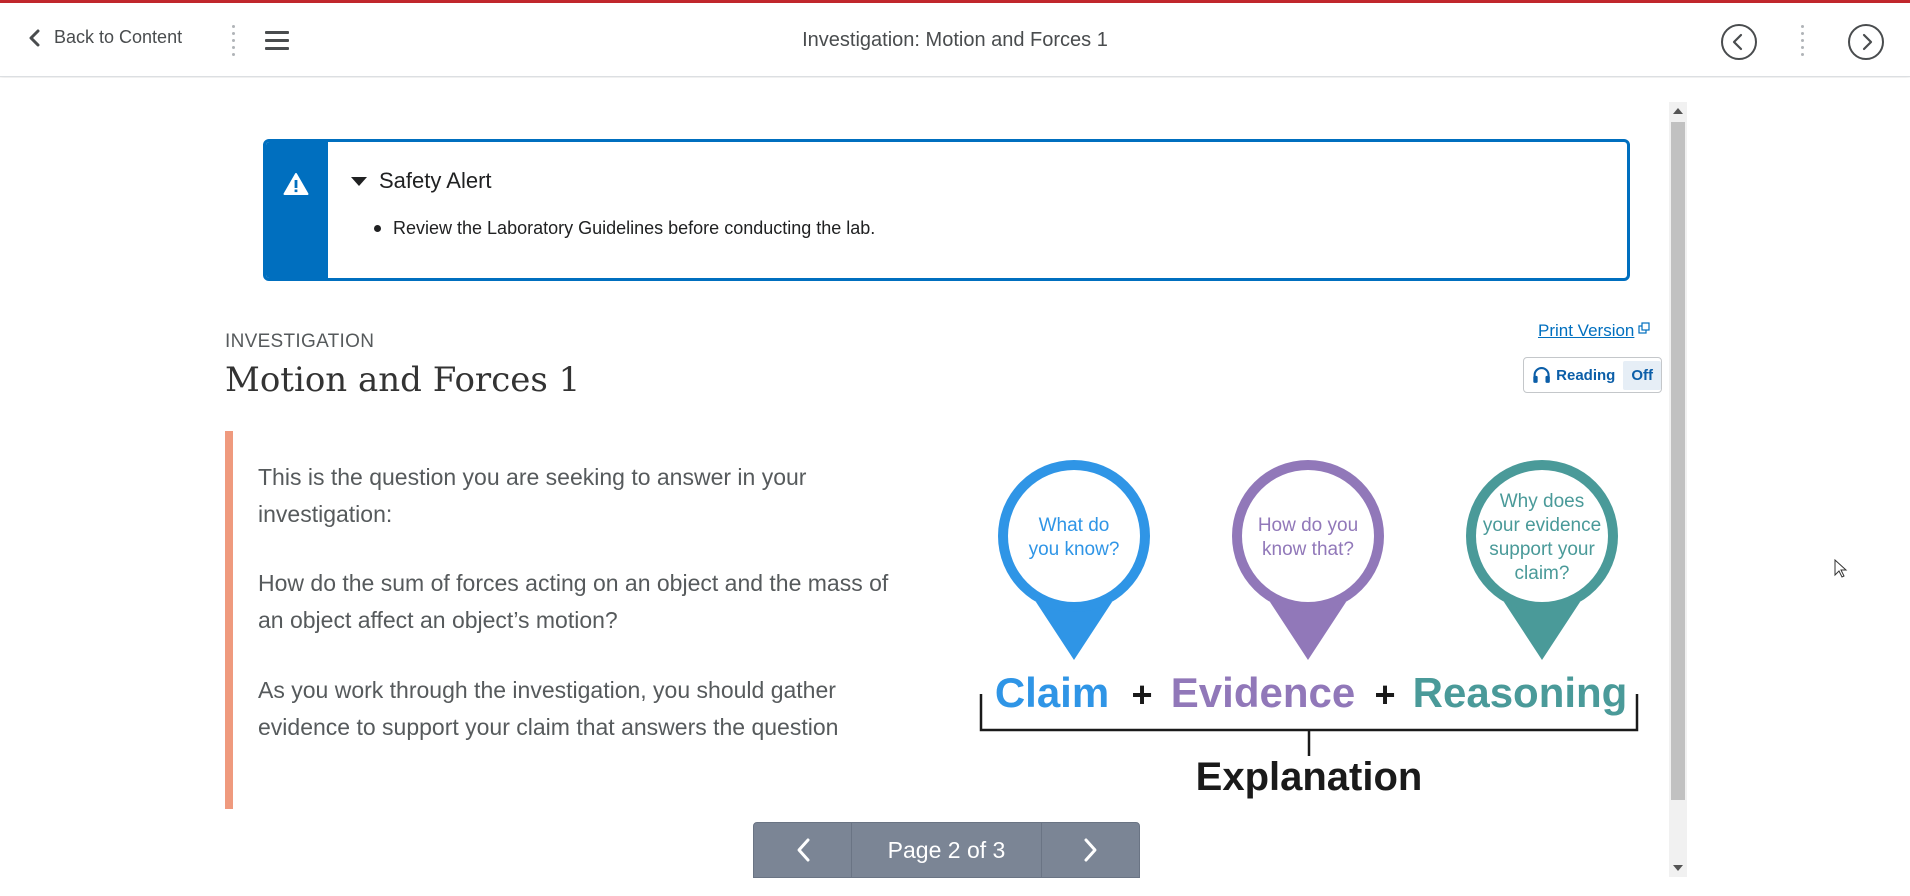 This screenshot has width=1910, height=896. I want to click on divider-dots-icon, so click(1803, 42).